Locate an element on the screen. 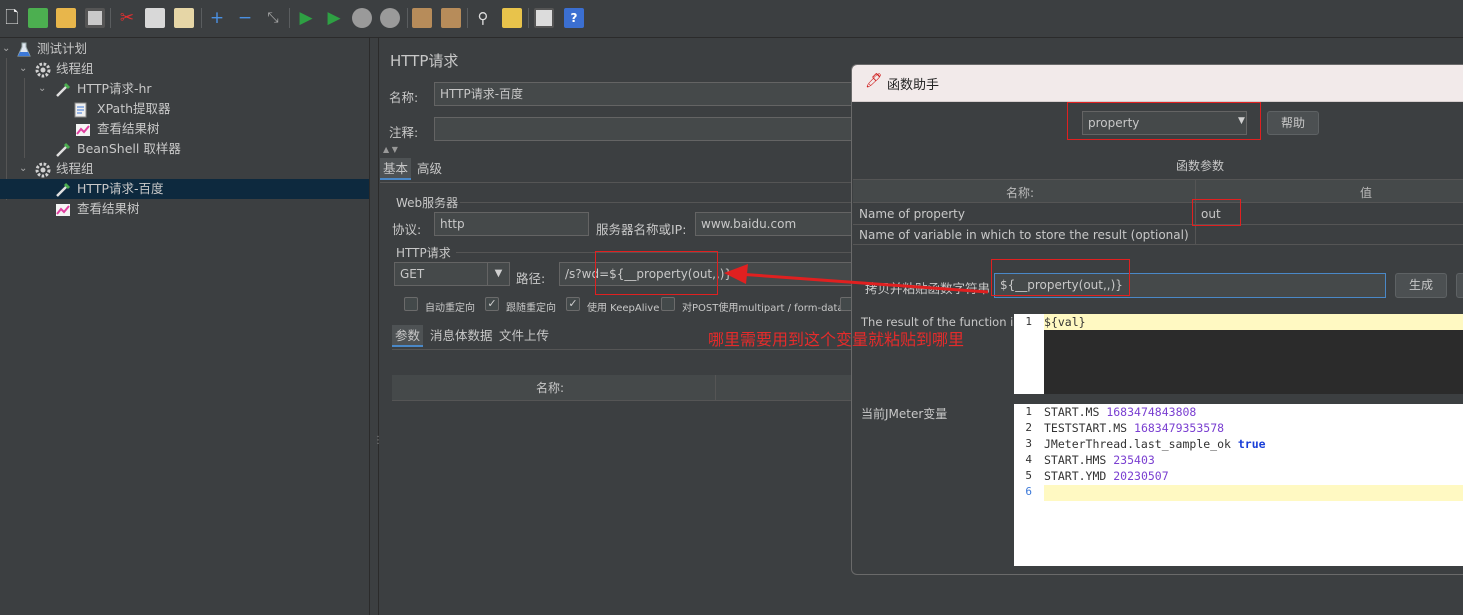 This screenshot has height=615, width=1463. arrow-annotation is located at coordinates (856, 279).